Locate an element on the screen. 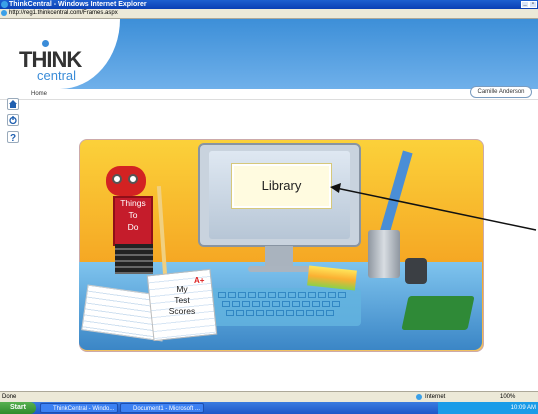 The width and height of the screenshot is (538, 414). globe-icon is located at coordinates (419, 397).